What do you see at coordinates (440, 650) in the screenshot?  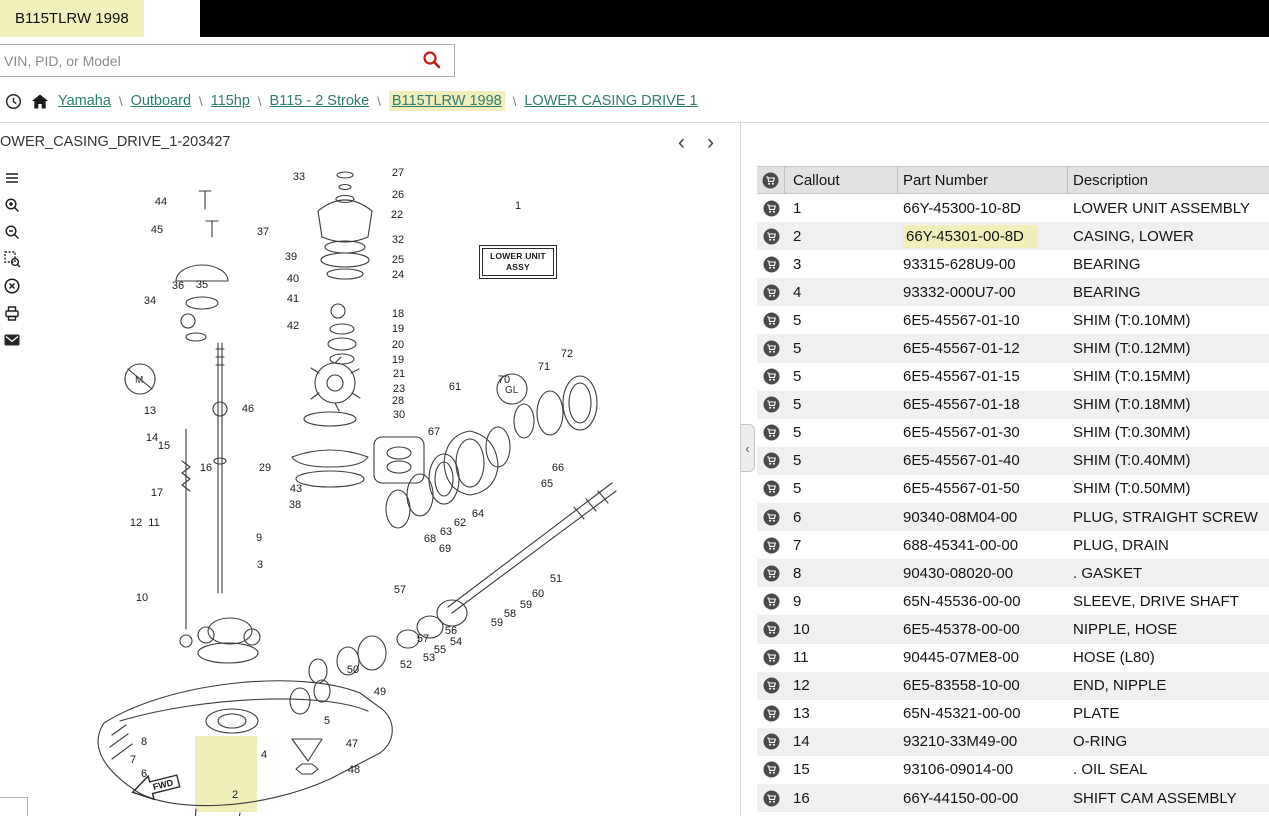 I see `diagram-callout: 55` at bounding box center [440, 650].